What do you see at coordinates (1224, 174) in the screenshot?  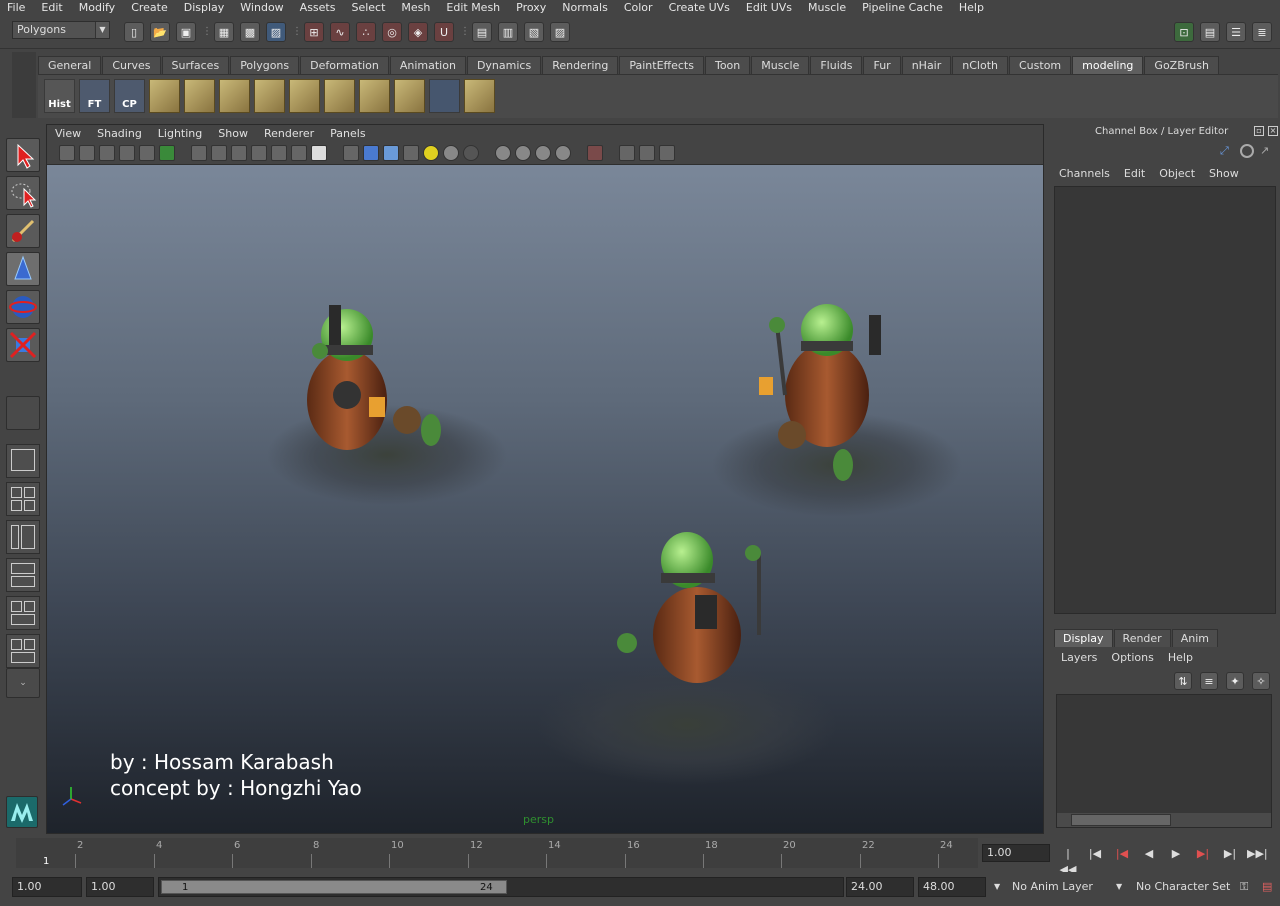 I see `channel-box-menu-show: Show` at bounding box center [1224, 174].